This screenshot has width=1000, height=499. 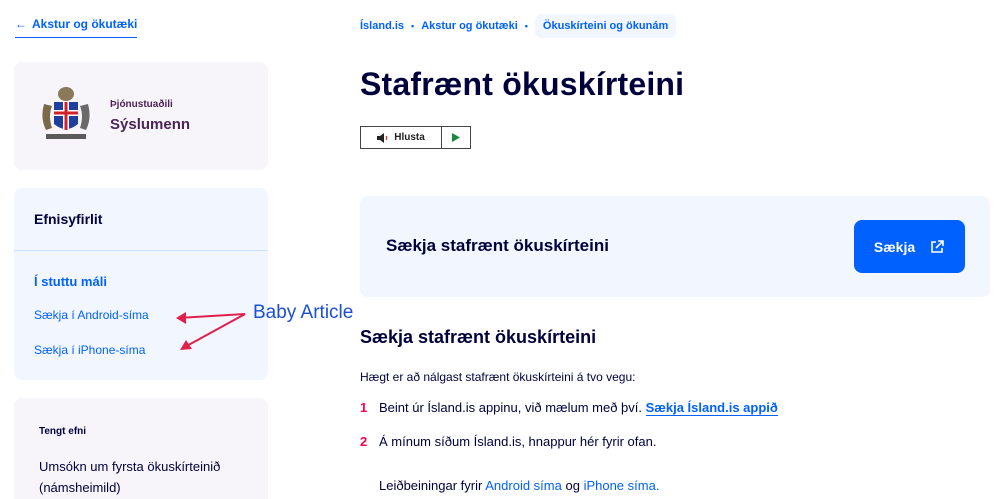 What do you see at coordinates (141, 104) in the screenshot?
I see `org-label: Þjónustuaðili` at bounding box center [141, 104].